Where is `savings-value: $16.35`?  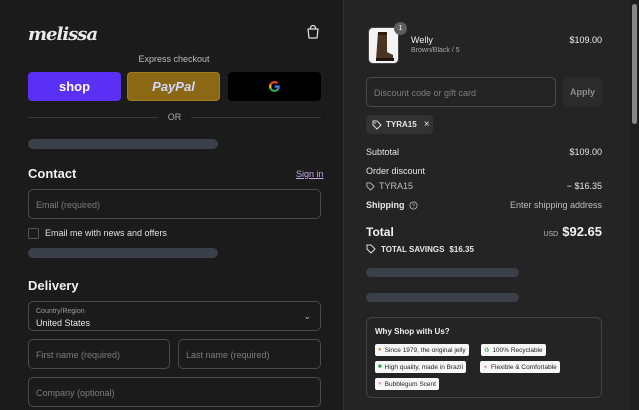
savings-value: $16.35 is located at coordinates (461, 249).